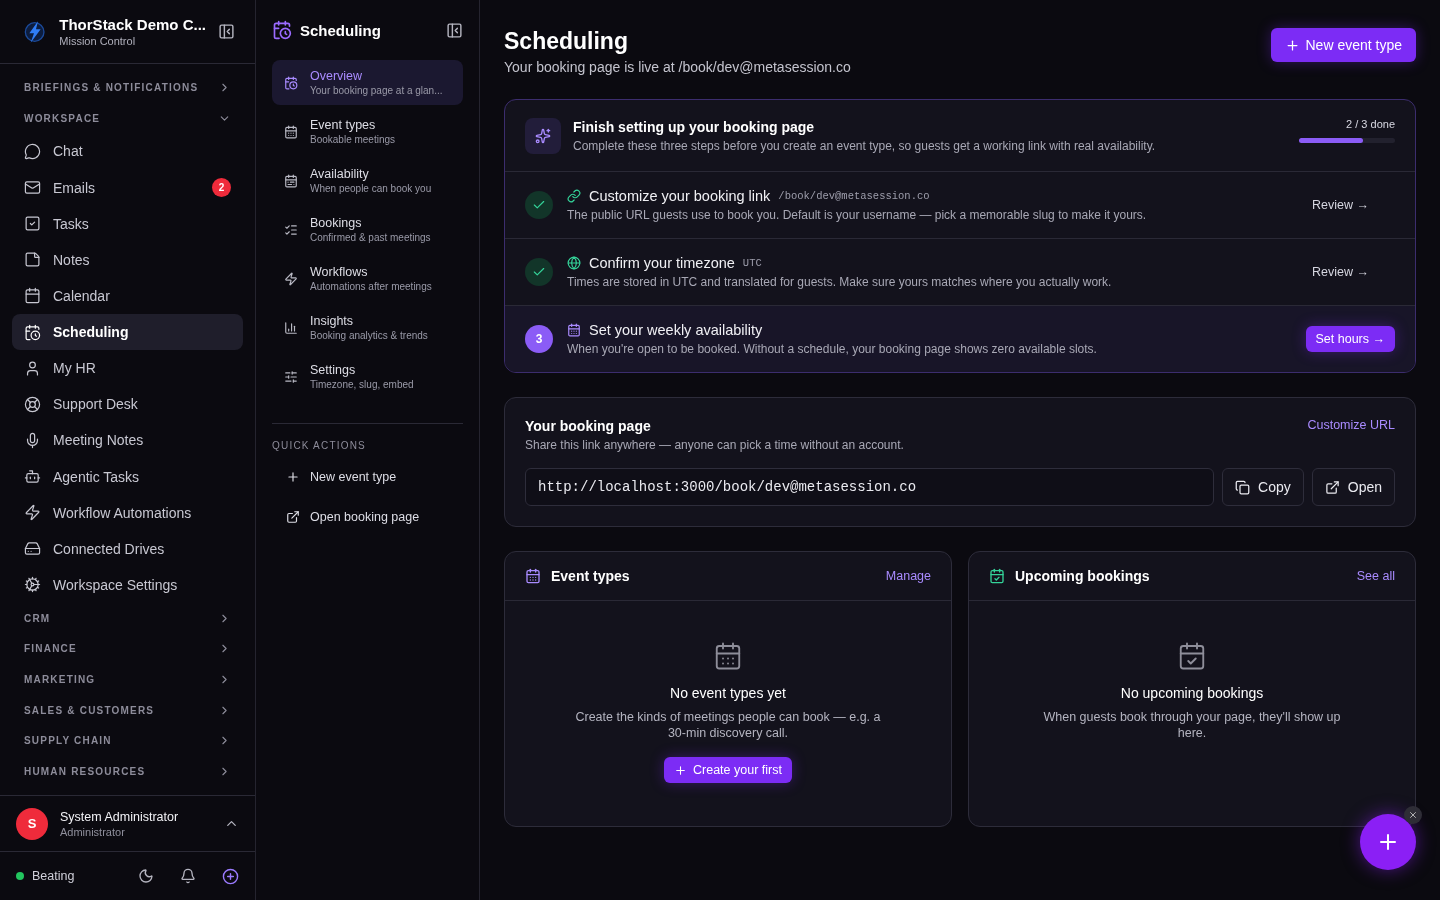  I want to click on nav-section: WORKSPACE, so click(127, 118).